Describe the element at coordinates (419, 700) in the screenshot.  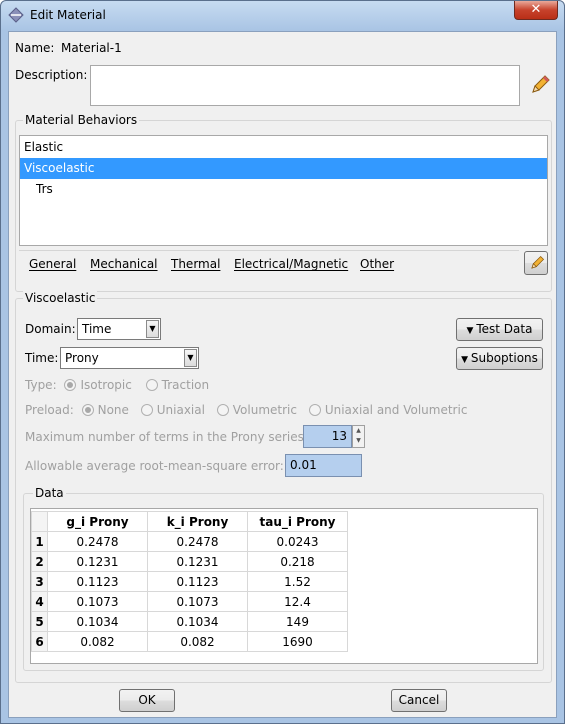
I see `cancel-button: Cancel` at that location.